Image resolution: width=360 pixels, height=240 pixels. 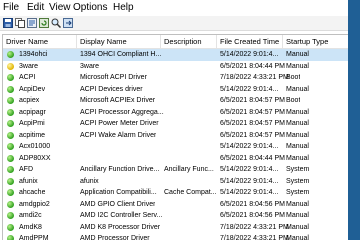 I want to click on cell-display: ACPI Devices driver, so click(x=111, y=89).